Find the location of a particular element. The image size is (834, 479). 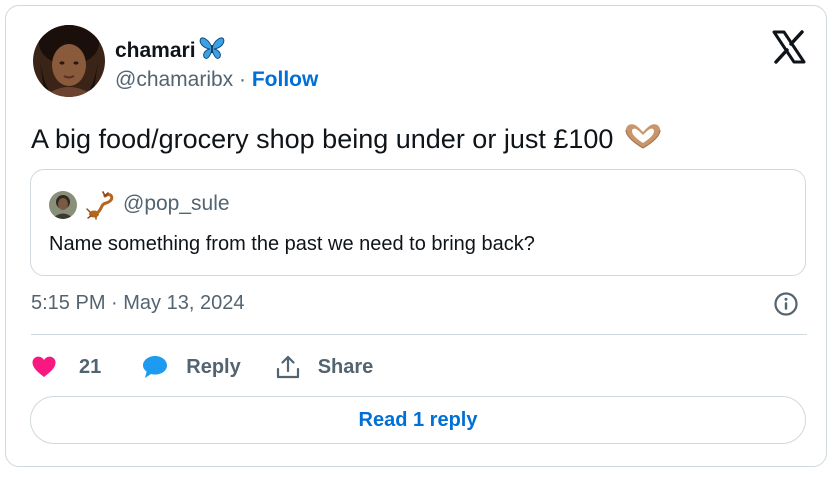

butterfly-icon is located at coordinates (212, 51).